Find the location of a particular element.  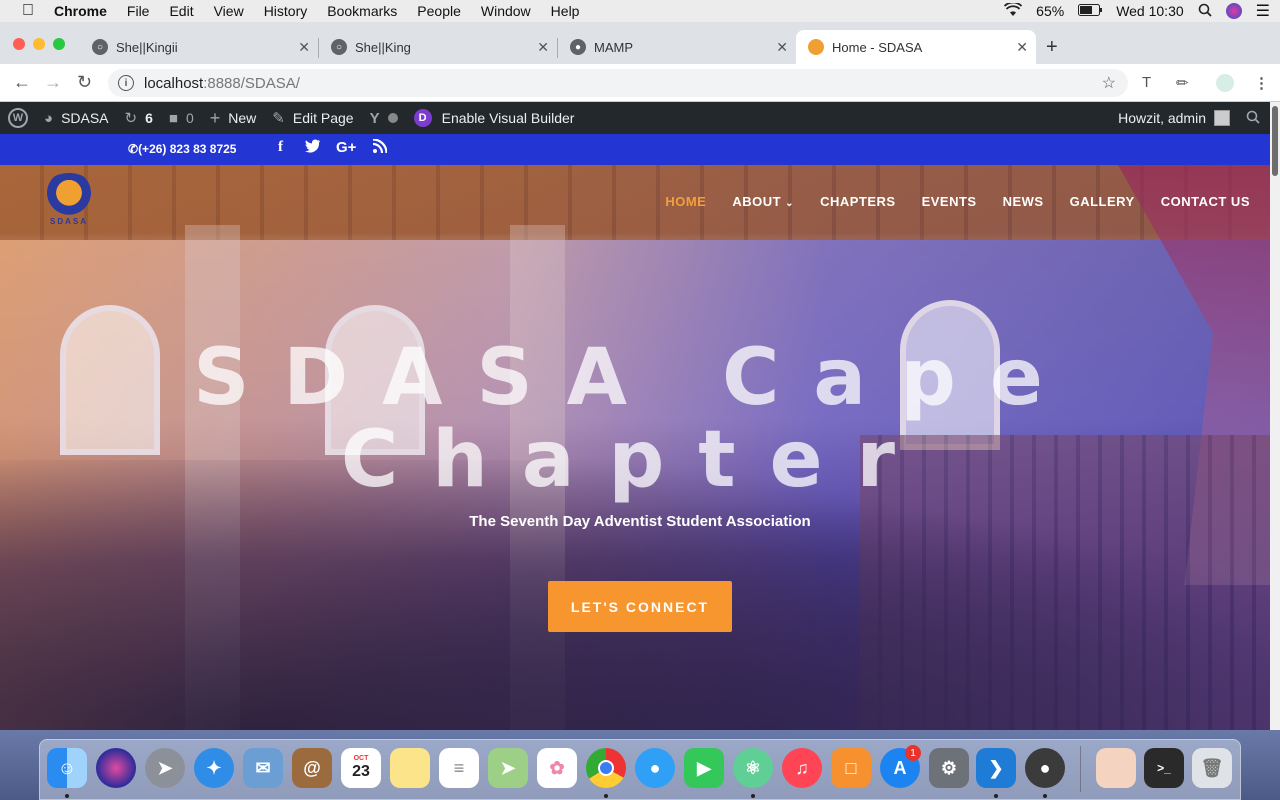

app-store-badge: 1 is located at coordinates (913, 753).